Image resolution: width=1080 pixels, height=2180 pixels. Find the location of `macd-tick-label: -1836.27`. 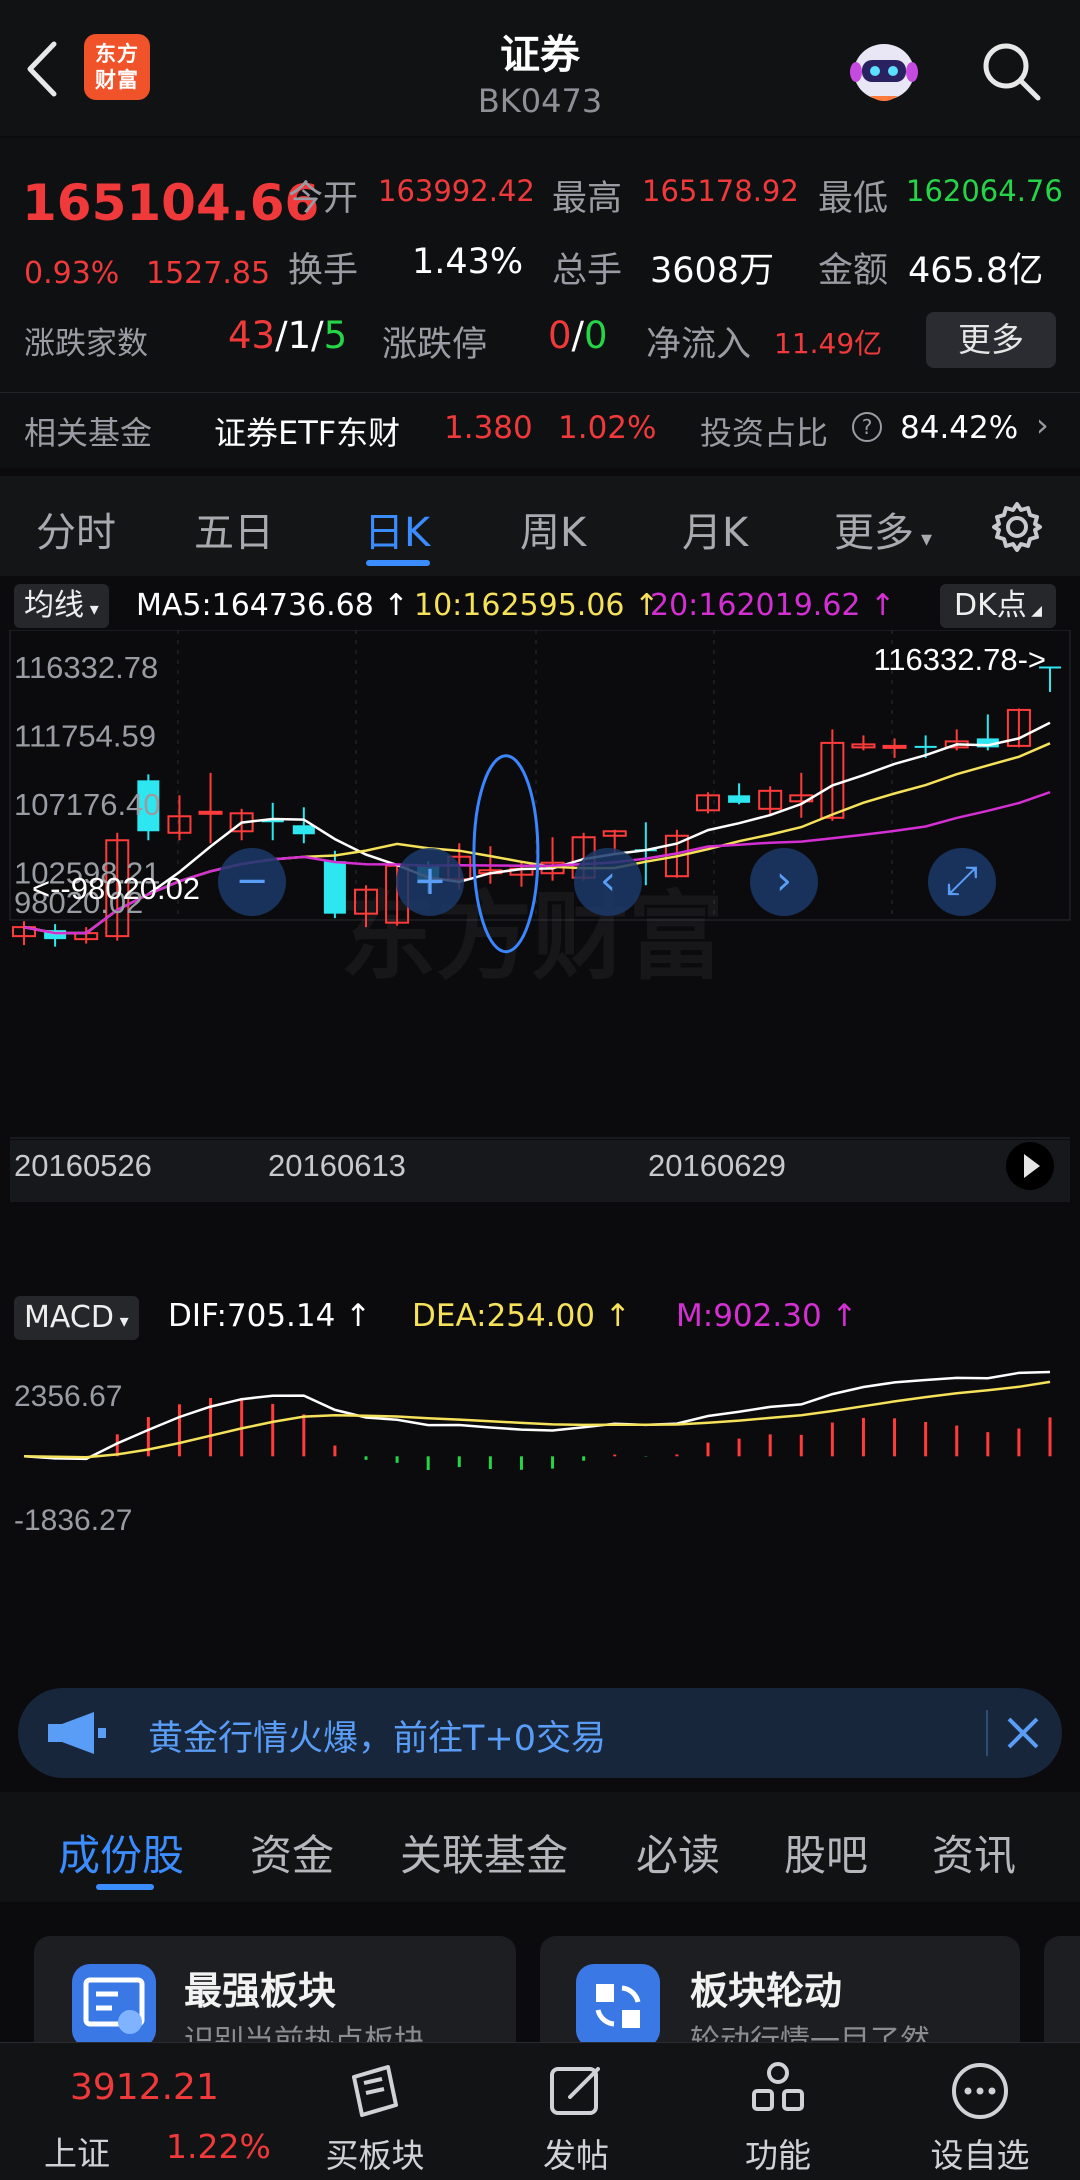

macd-tick-label: -1836.27 is located at coordinates (73, 1520).